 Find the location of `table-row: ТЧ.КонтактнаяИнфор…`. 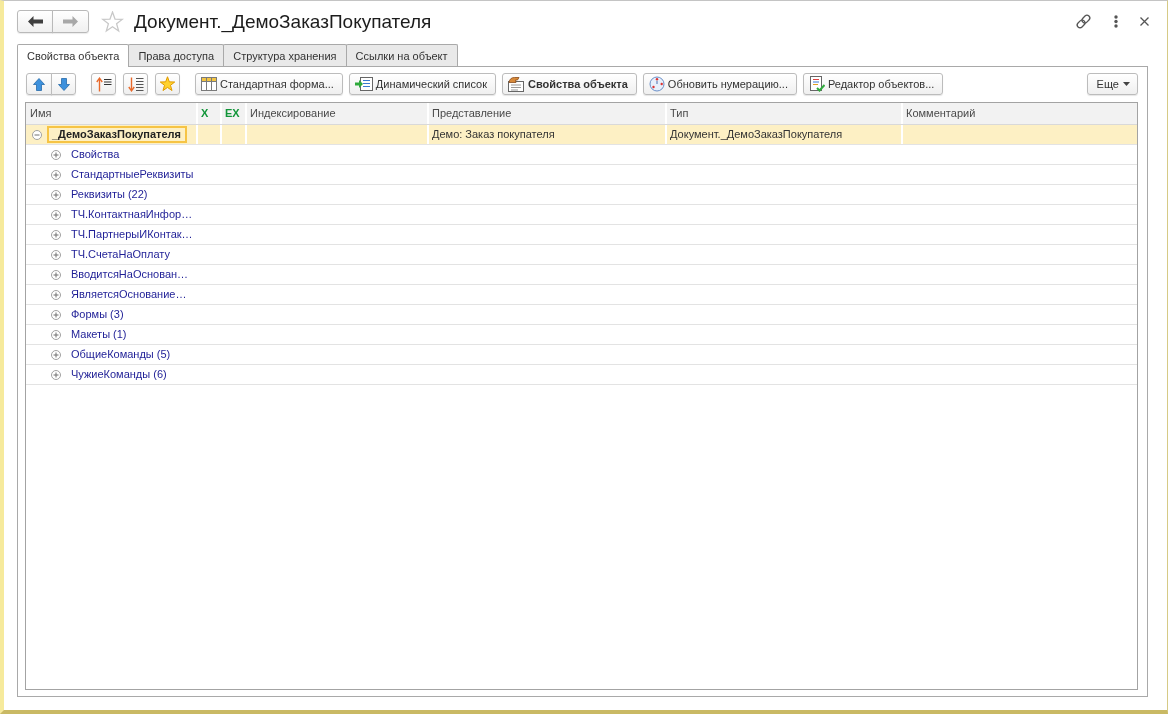

table-row: ТЧ.КонтактнаяИнфор… is located at coordinates (581, 215).